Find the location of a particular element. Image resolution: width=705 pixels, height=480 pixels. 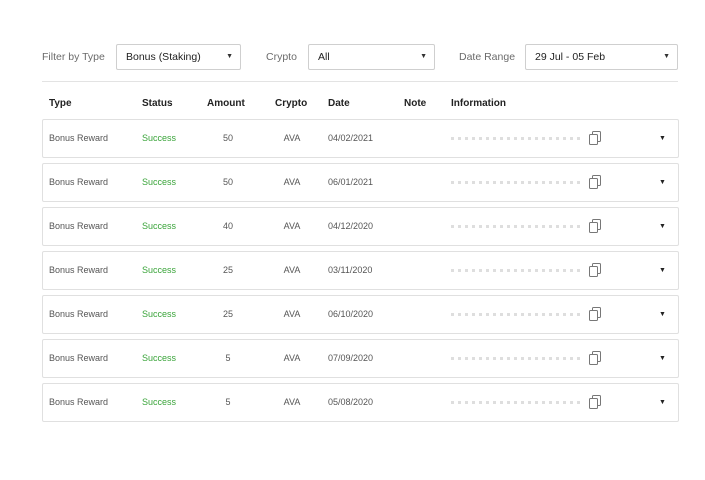

row-date: 04/12/2020 is located at coordinates (351, 226).